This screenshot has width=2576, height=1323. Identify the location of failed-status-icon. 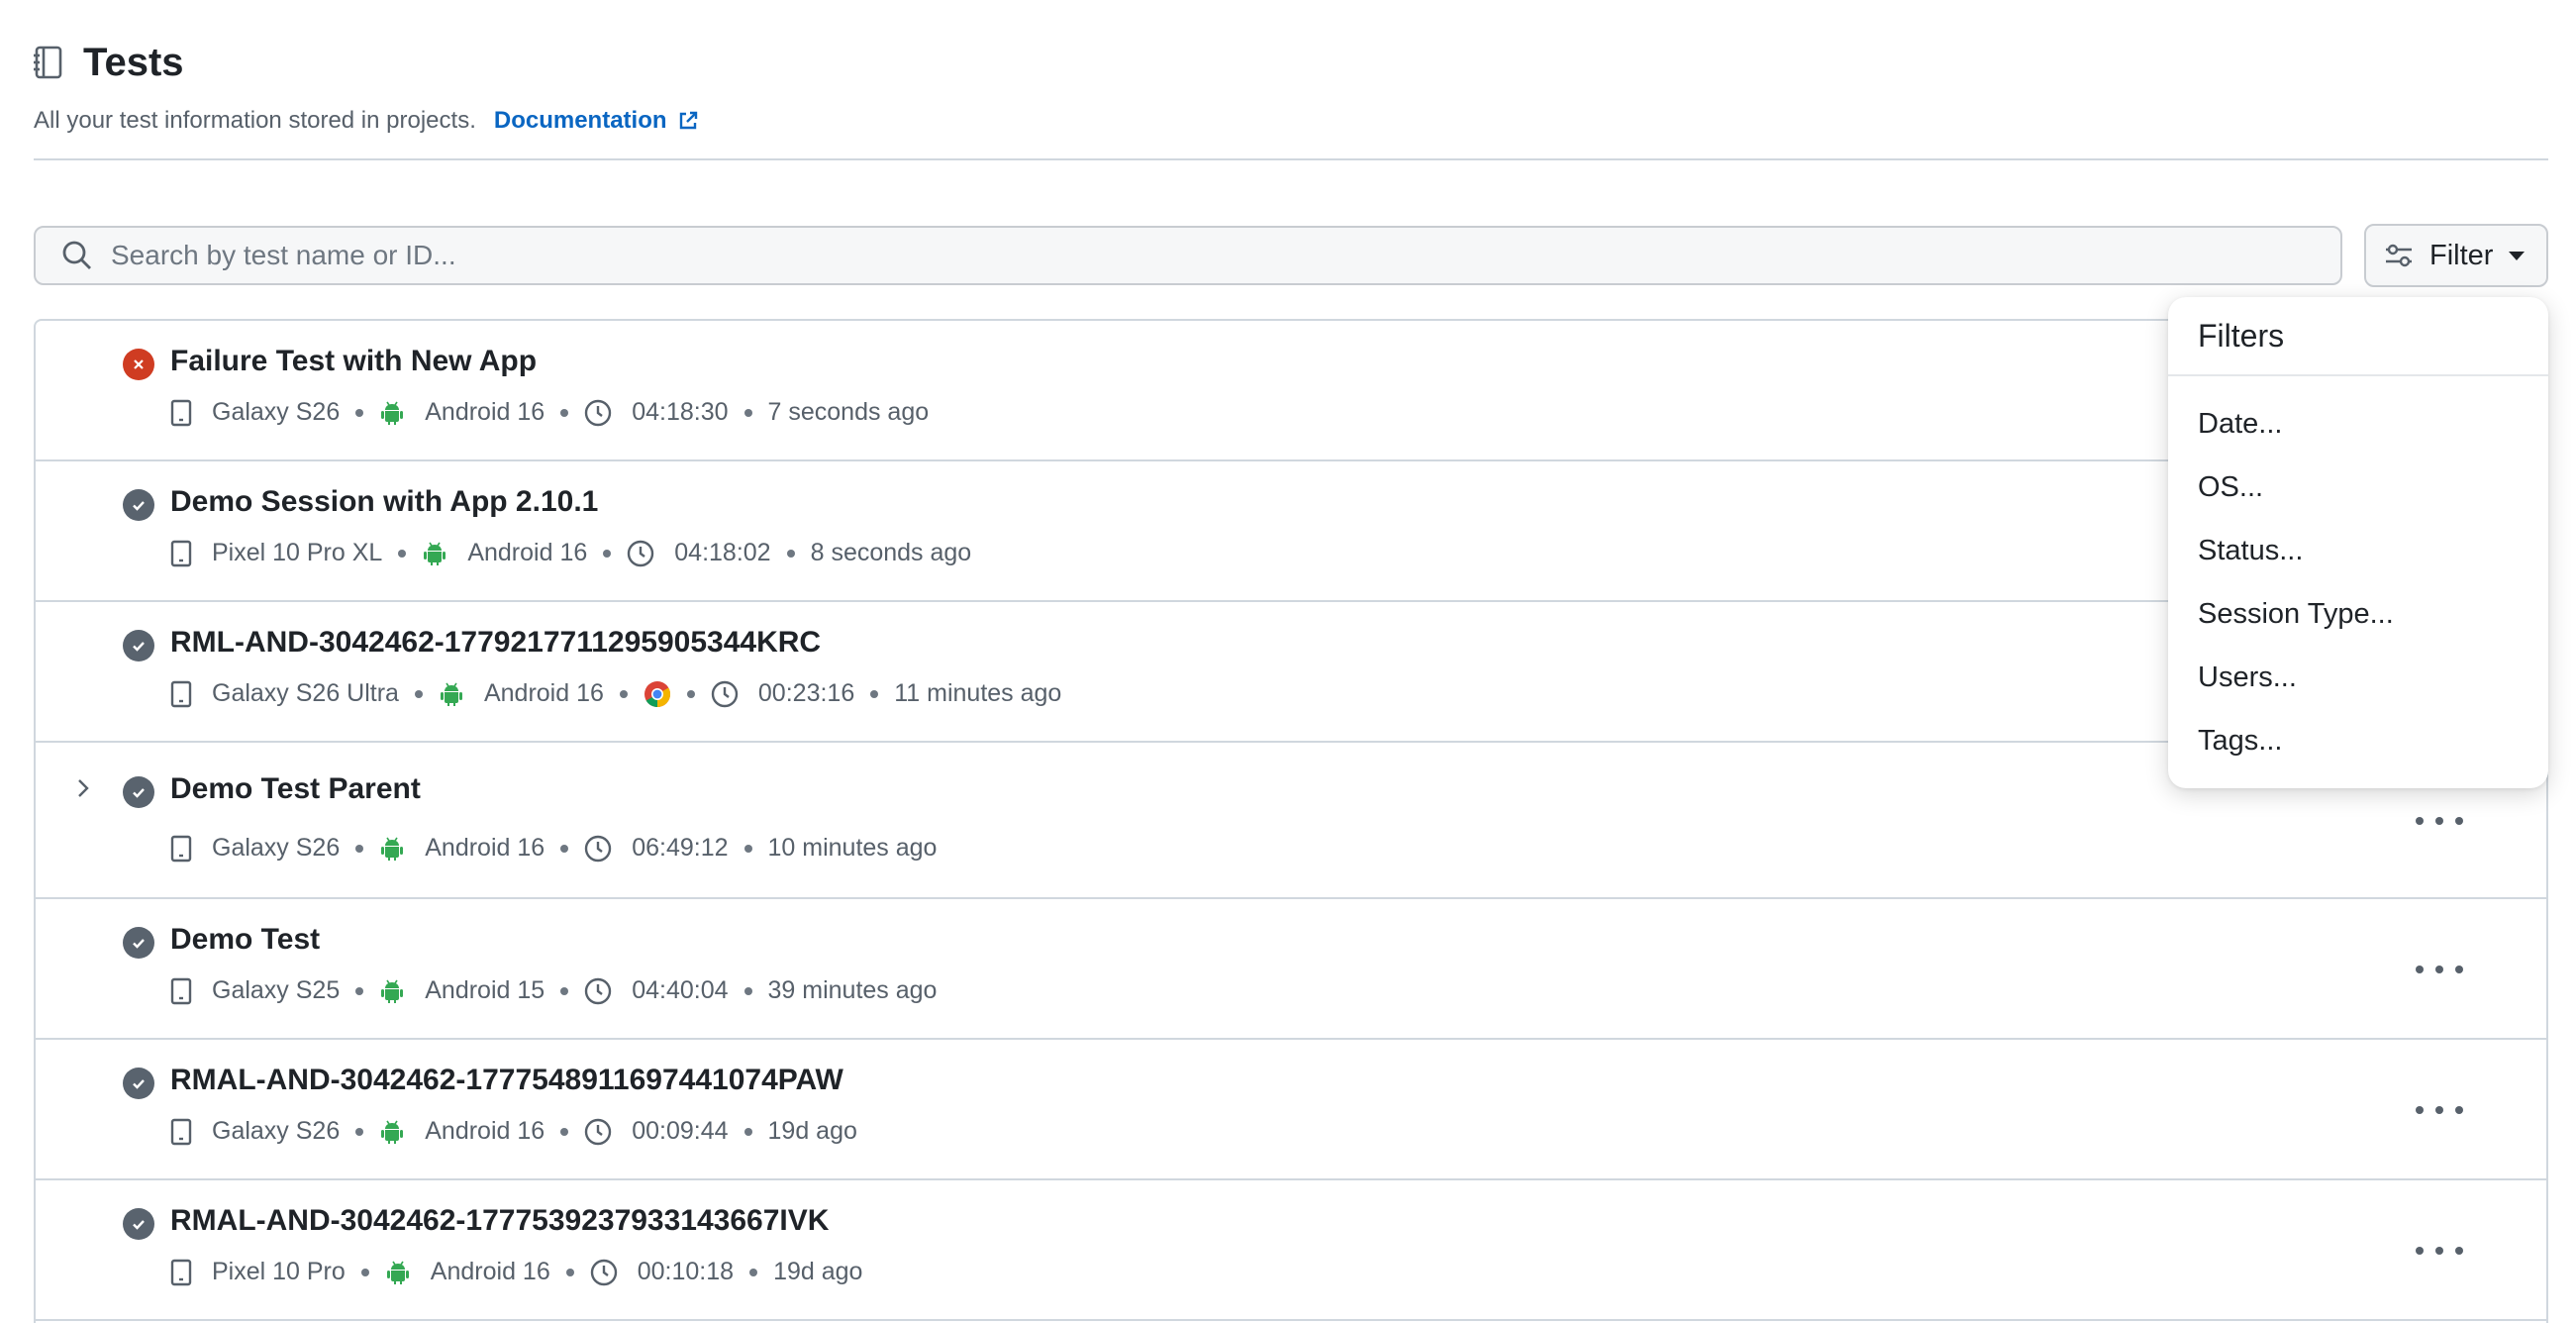
(138, 364).